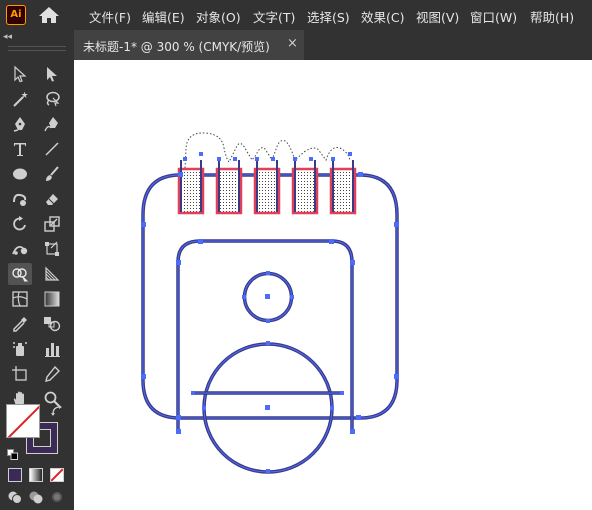  Describe the element at coordinates (20, 199) in the screenshot. I see `shaper-tool-icon` at that location.